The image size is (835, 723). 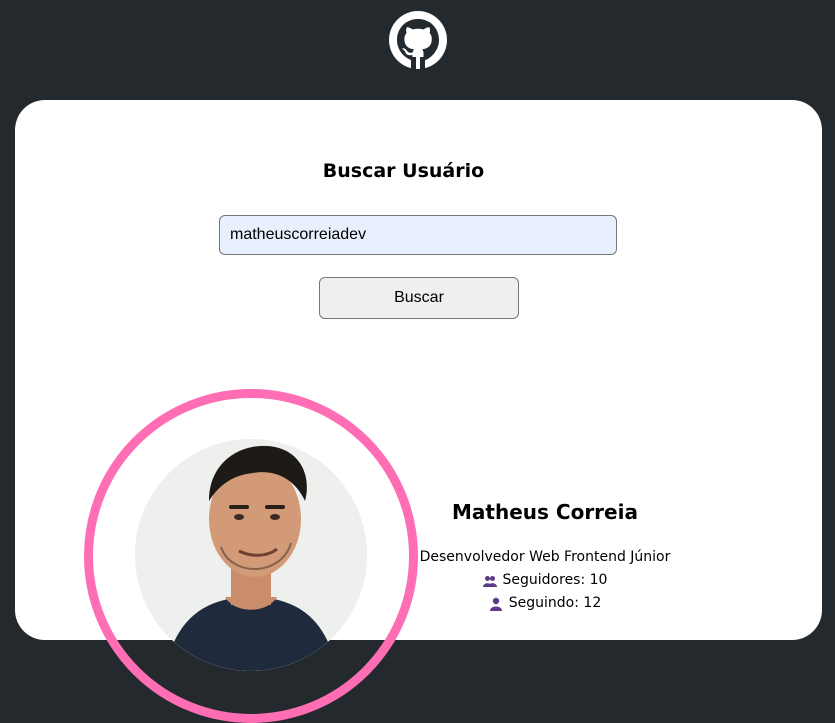 I want to click on avatar, so click(x=251, y=555).